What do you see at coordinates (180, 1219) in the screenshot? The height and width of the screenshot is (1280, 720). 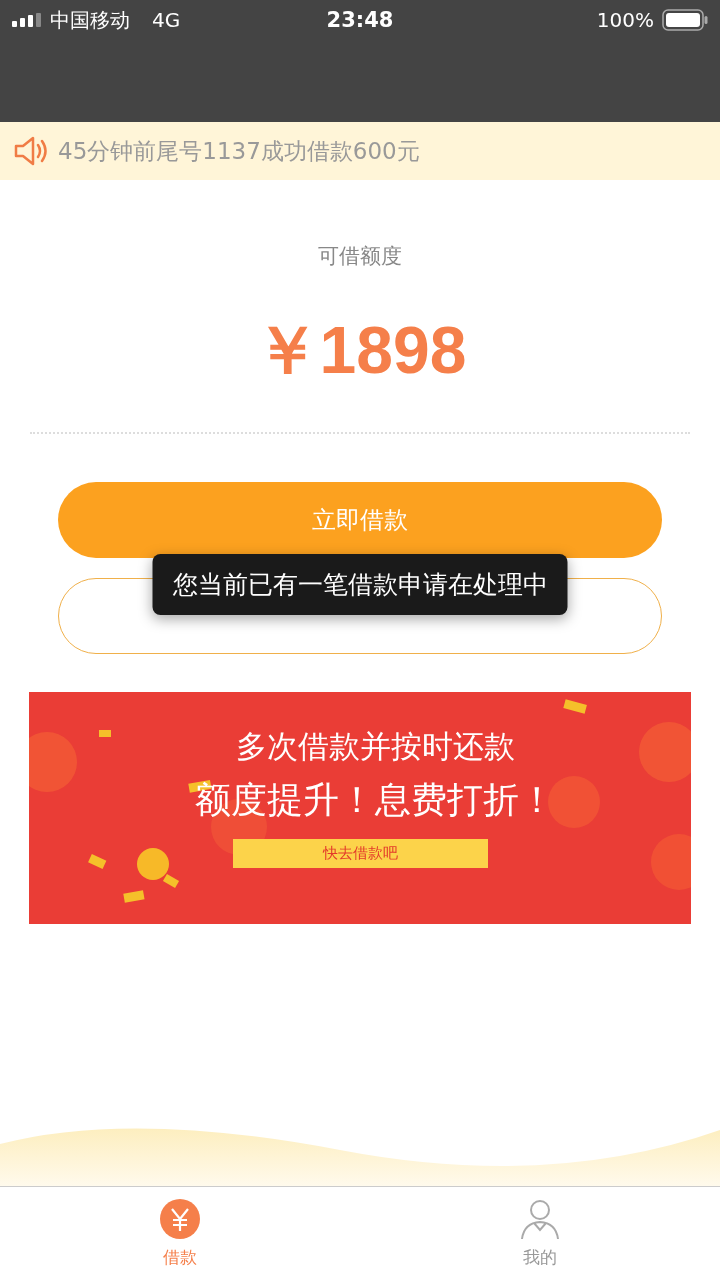 I see `yen-icon` at bounding box center [180, 1219].